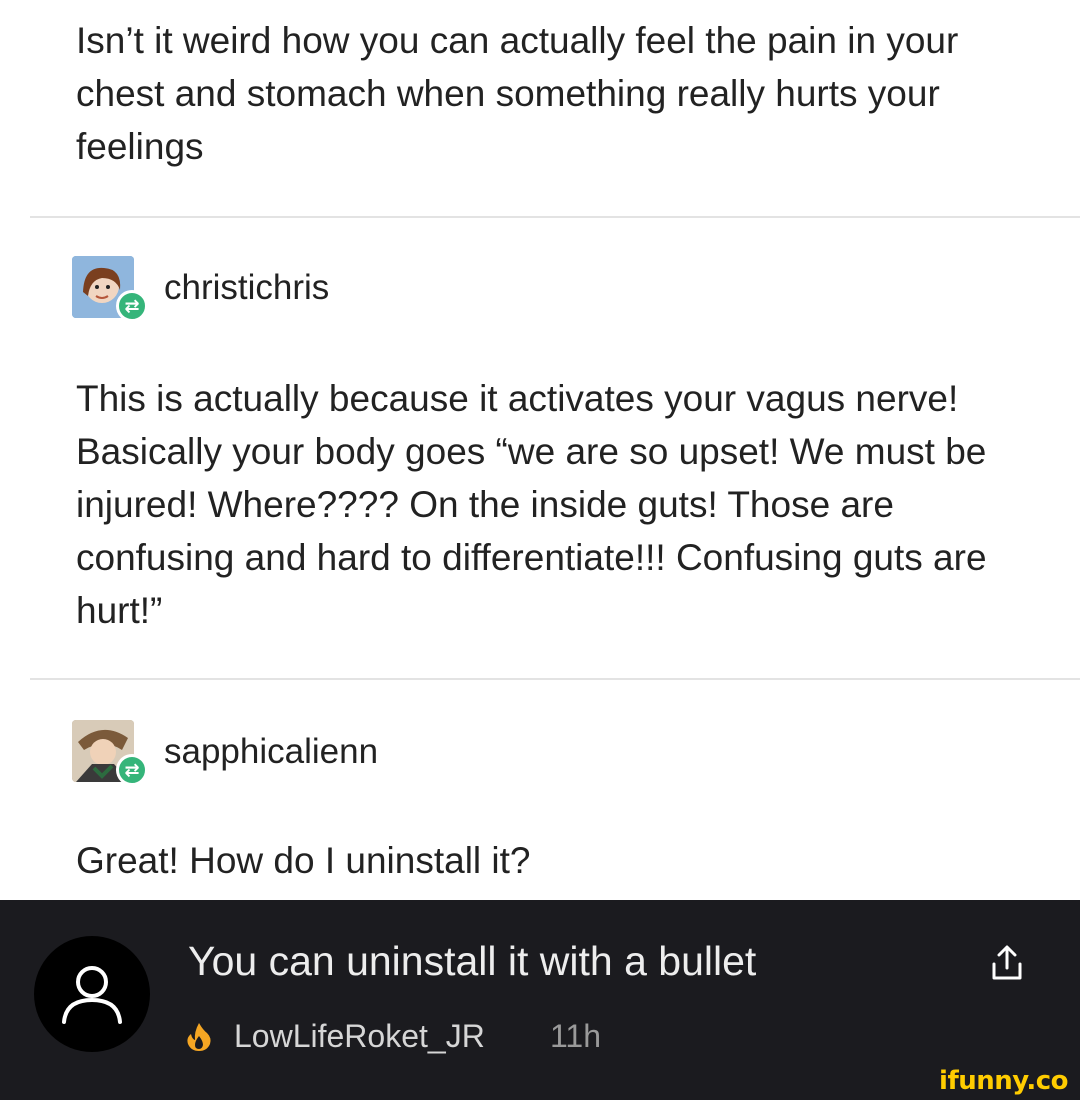 The image size is (1080, 1100). I want to click on reply-username: christichris, so click(246, 288).